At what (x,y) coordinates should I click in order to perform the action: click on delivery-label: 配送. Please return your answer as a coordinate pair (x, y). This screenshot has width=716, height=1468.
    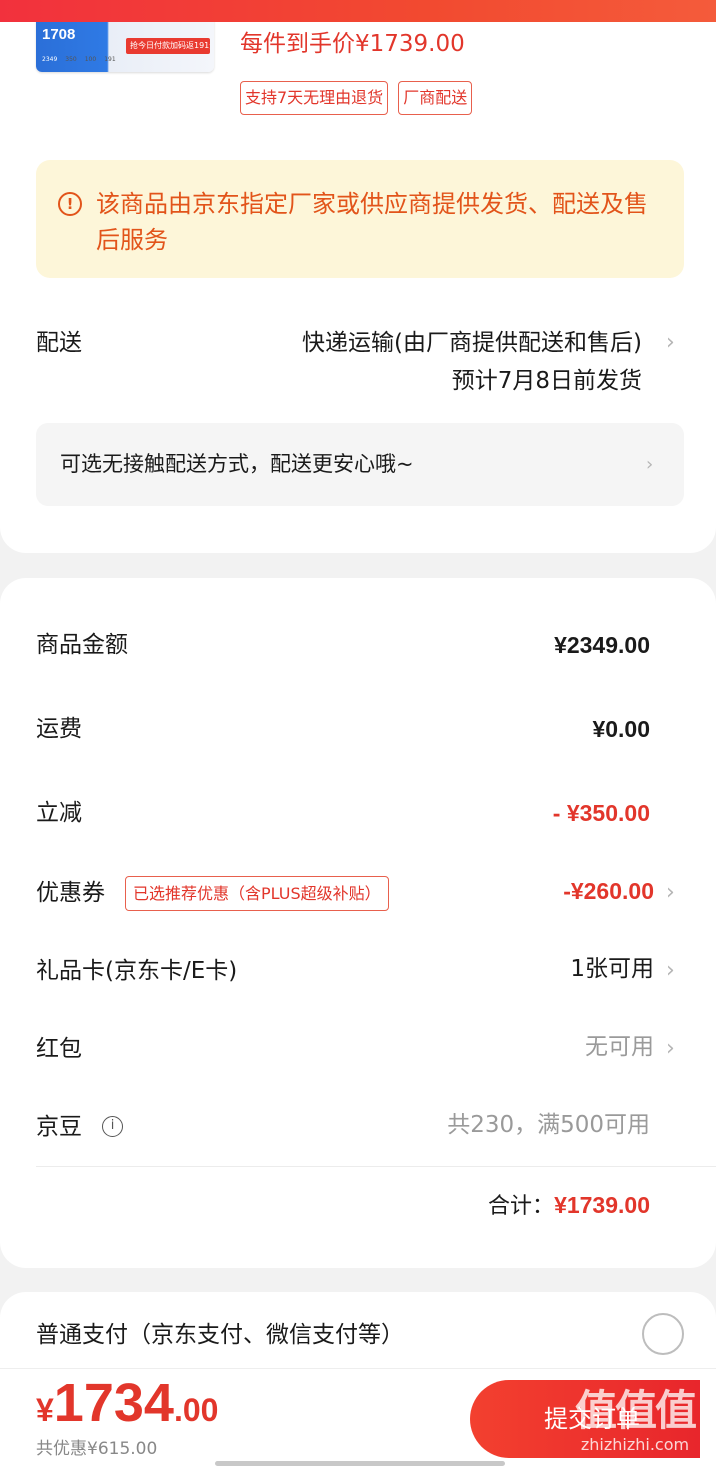
    Looking at the image, I should click on (59, 343).